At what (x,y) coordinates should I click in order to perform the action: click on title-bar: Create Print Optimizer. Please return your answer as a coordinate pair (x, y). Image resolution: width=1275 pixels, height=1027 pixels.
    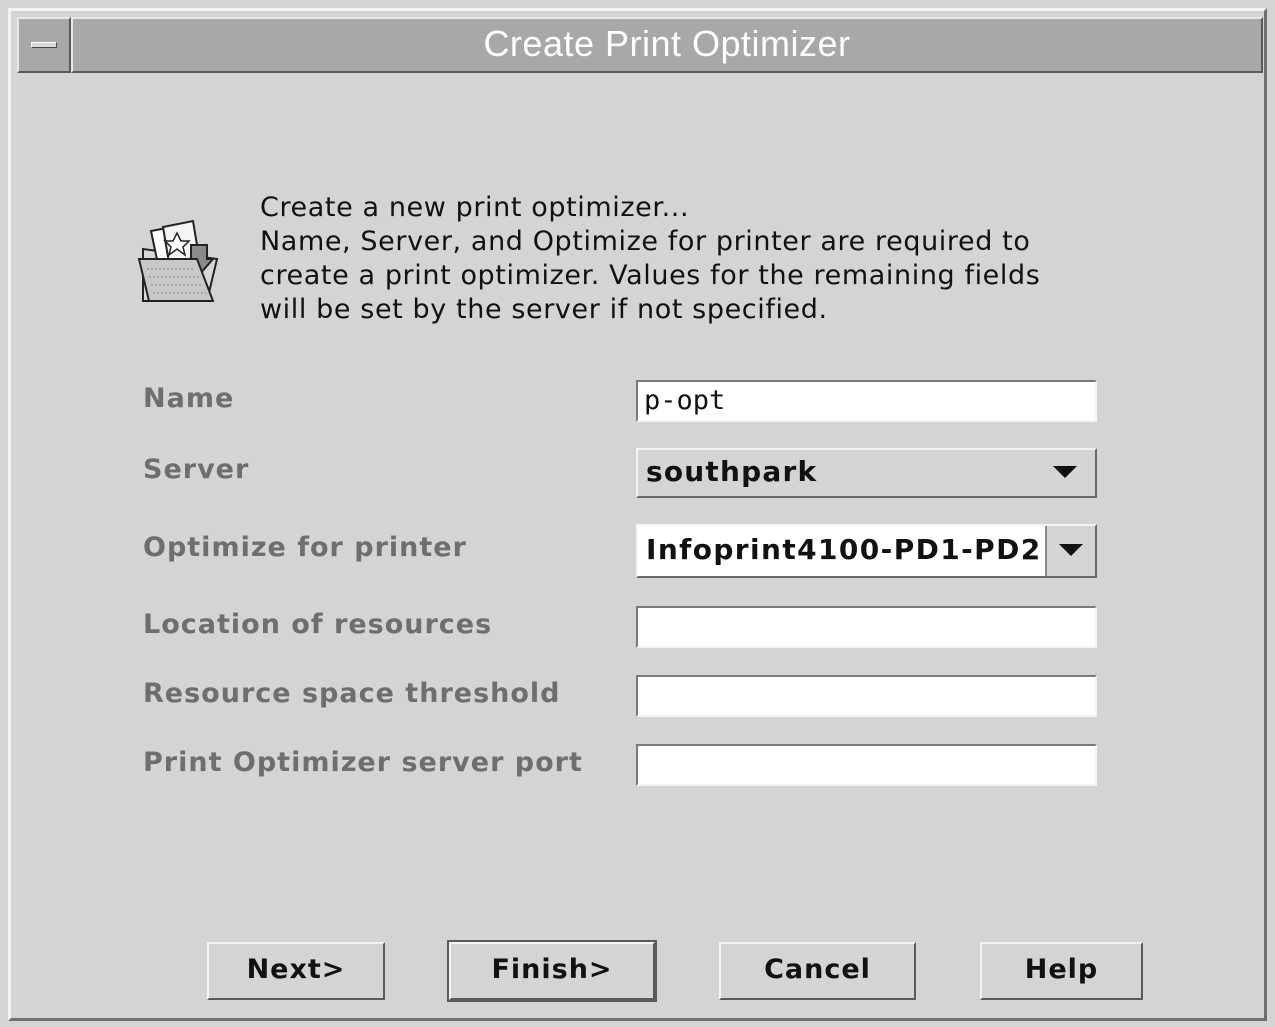
    Looking at the image, I should click on (640, 45).